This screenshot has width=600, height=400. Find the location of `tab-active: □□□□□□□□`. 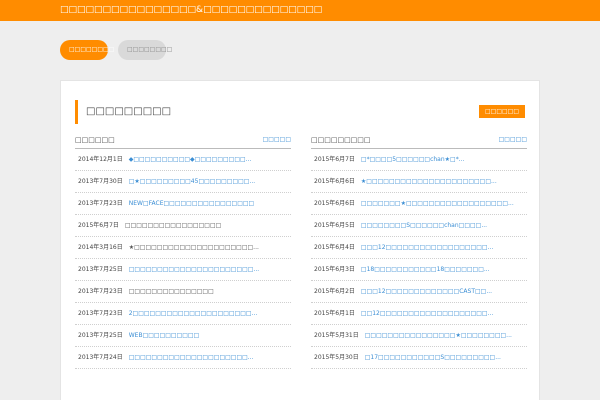

tab-active: □□□□□□□□ is located at coordinates (87, 50).